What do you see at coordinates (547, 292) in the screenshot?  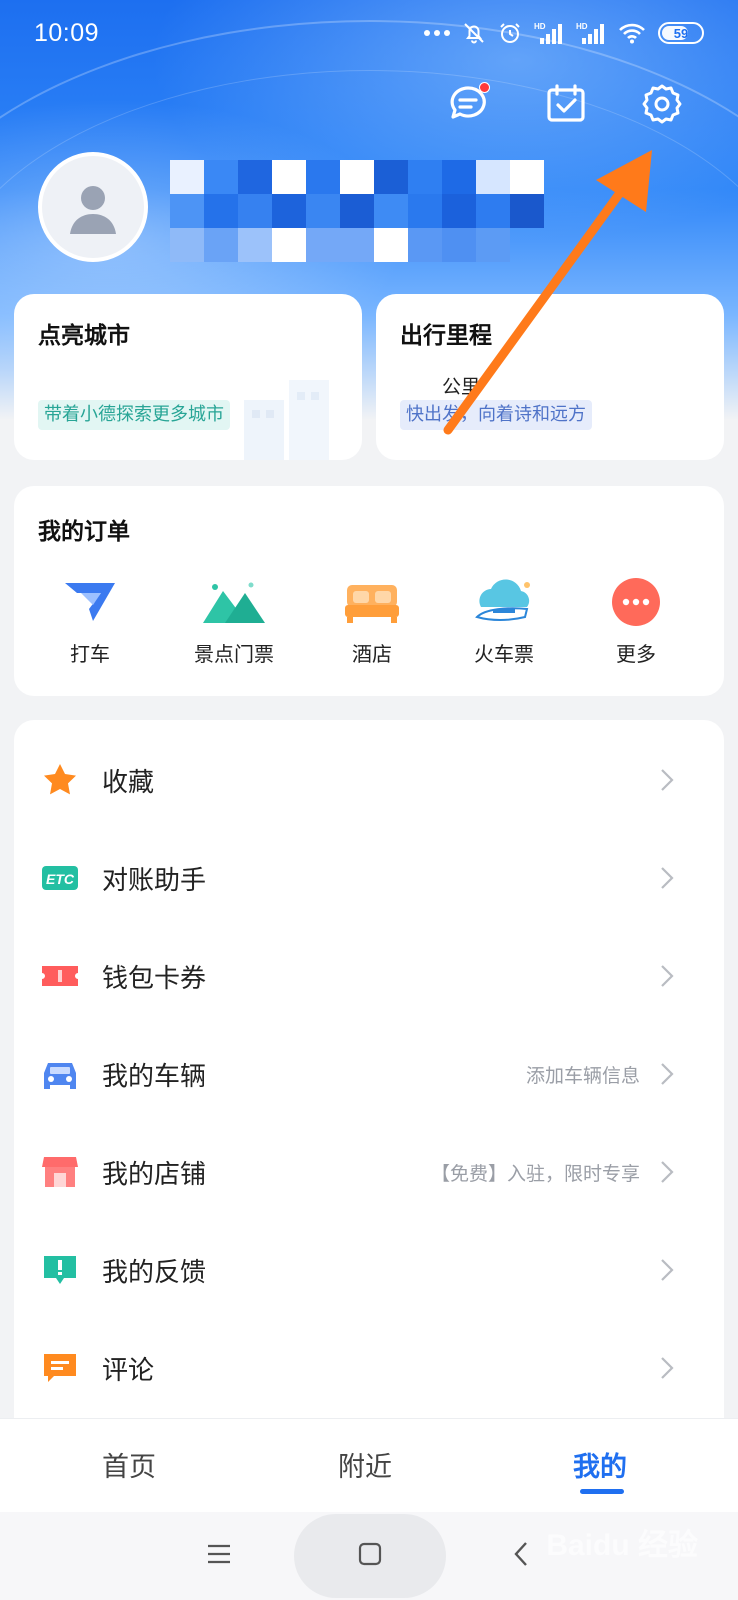 I see `annotation-arrow-icon` at bounding box center [547, 292].